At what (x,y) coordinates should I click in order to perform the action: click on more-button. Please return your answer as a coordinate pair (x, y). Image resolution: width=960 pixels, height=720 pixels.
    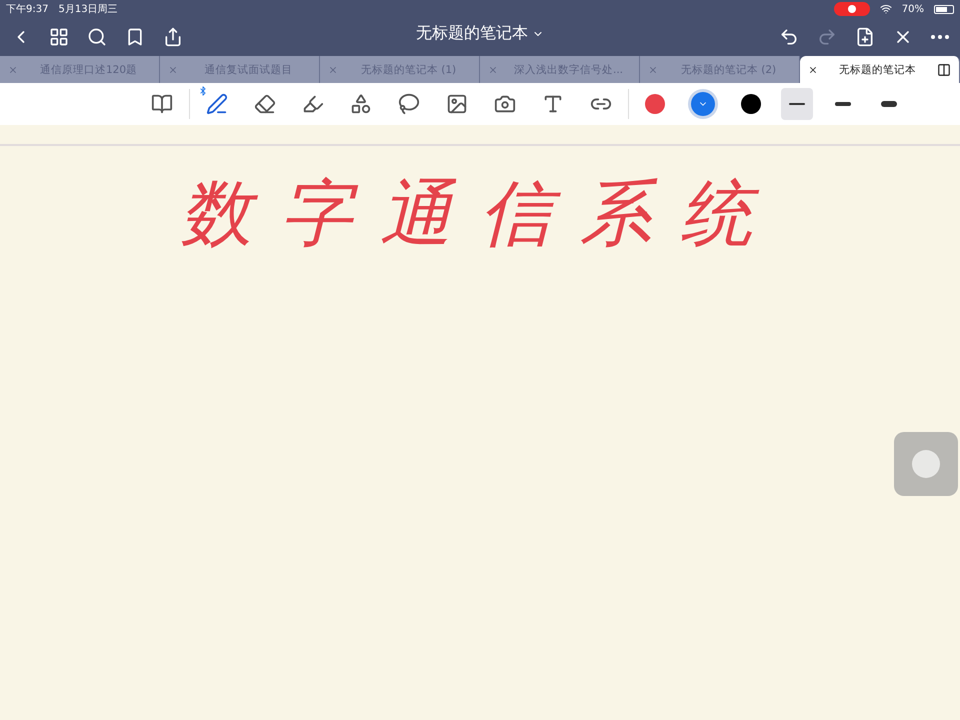
    Looking at the image, I should click on (940, 37).